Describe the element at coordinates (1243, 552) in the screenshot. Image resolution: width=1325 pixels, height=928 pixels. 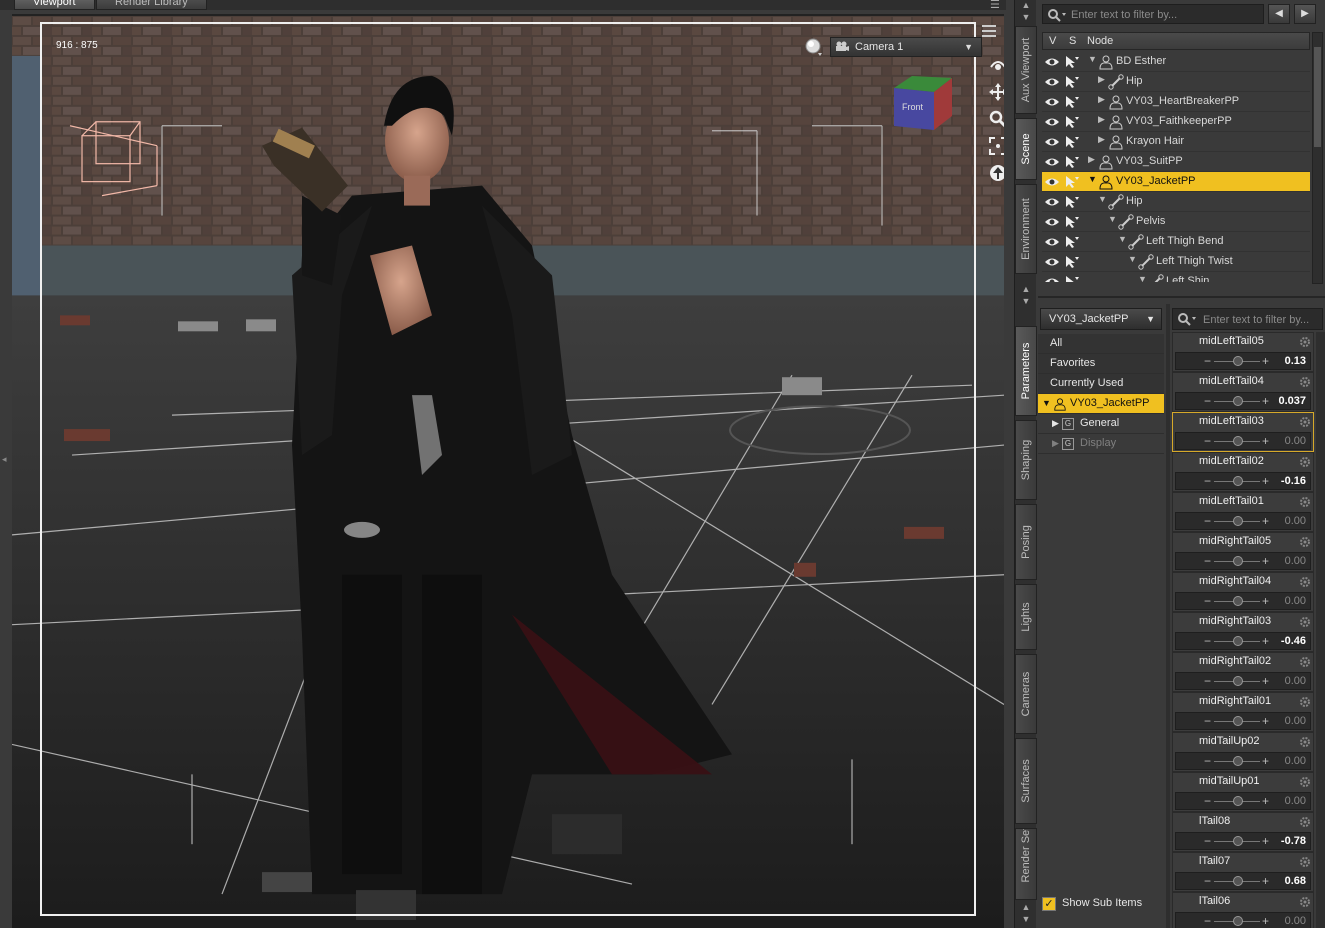
I see `parameter-slider: midRightTail05 − +0.00` at that location.